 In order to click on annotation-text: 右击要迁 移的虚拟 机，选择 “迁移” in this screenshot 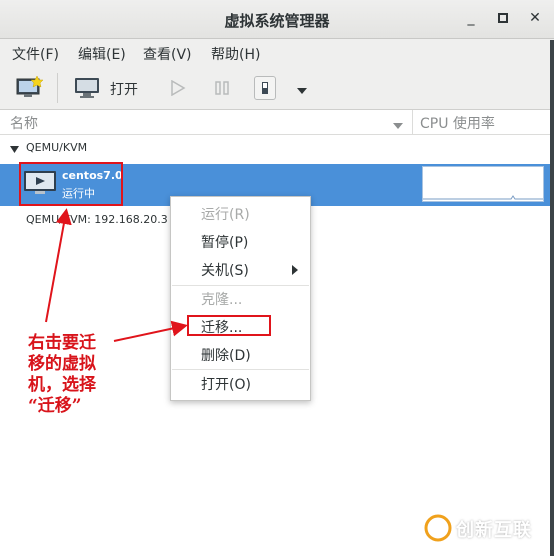, I will do `click(69, 375)`.